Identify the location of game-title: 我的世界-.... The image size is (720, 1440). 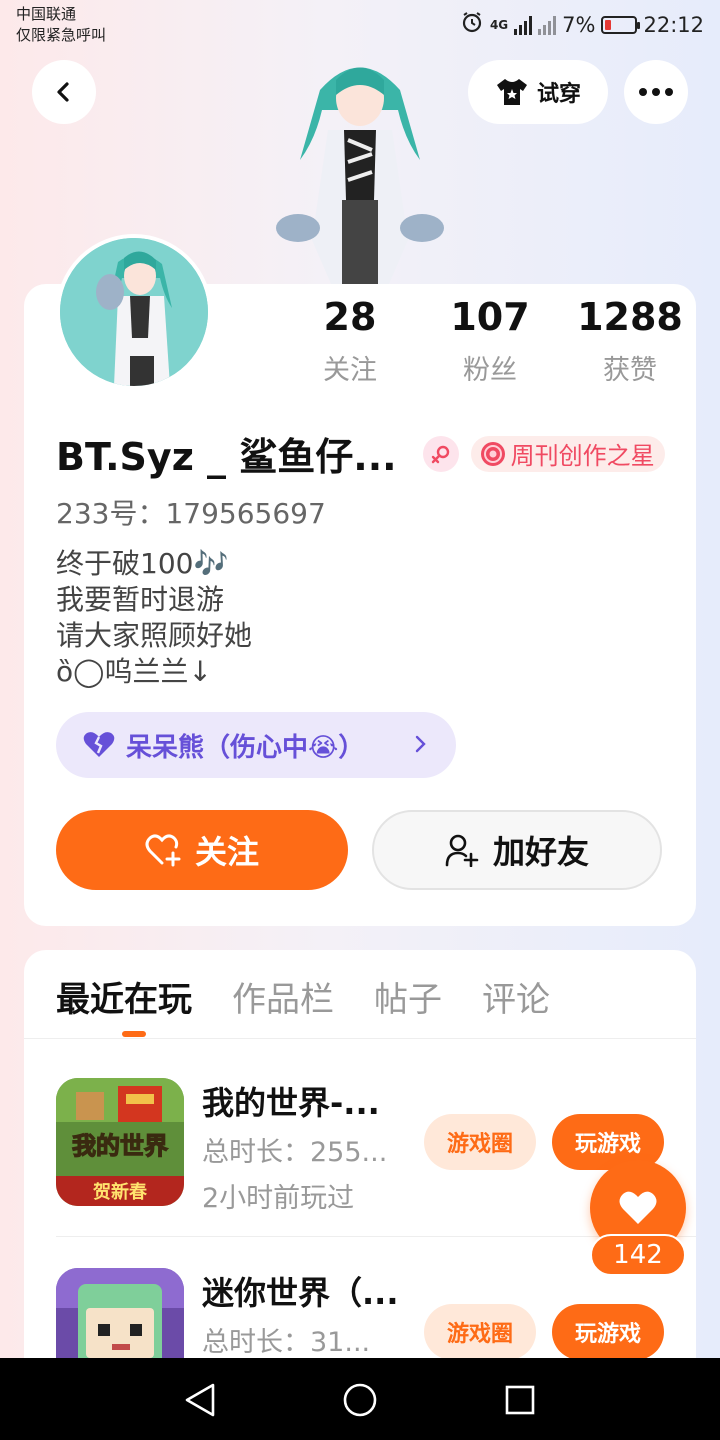
(291, 1103).